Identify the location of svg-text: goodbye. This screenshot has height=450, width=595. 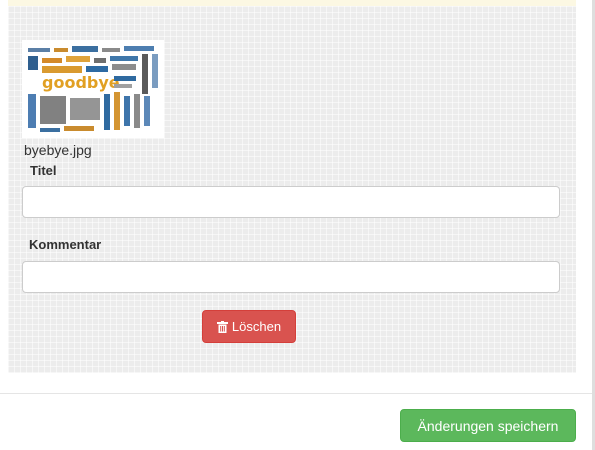
(81, 82).